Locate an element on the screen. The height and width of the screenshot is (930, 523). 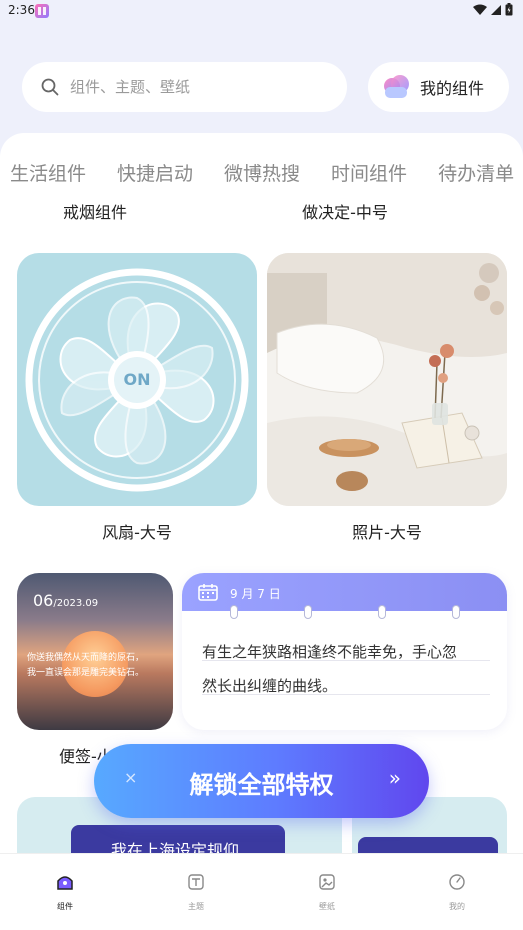
card-caption-quit-smoking: 戒烟组件 is located at coordinates (94, 212).